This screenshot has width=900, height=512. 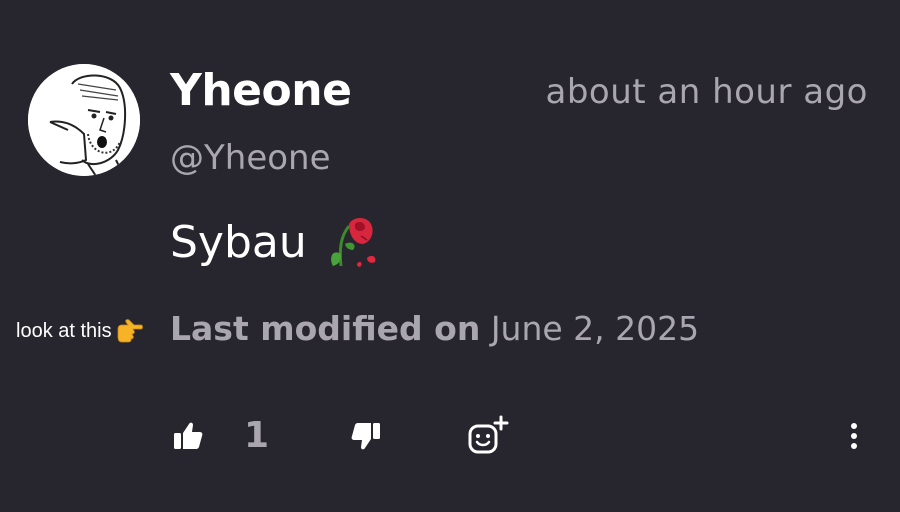 I want to click on pointing-right-icon, so click(x=130, y=331).